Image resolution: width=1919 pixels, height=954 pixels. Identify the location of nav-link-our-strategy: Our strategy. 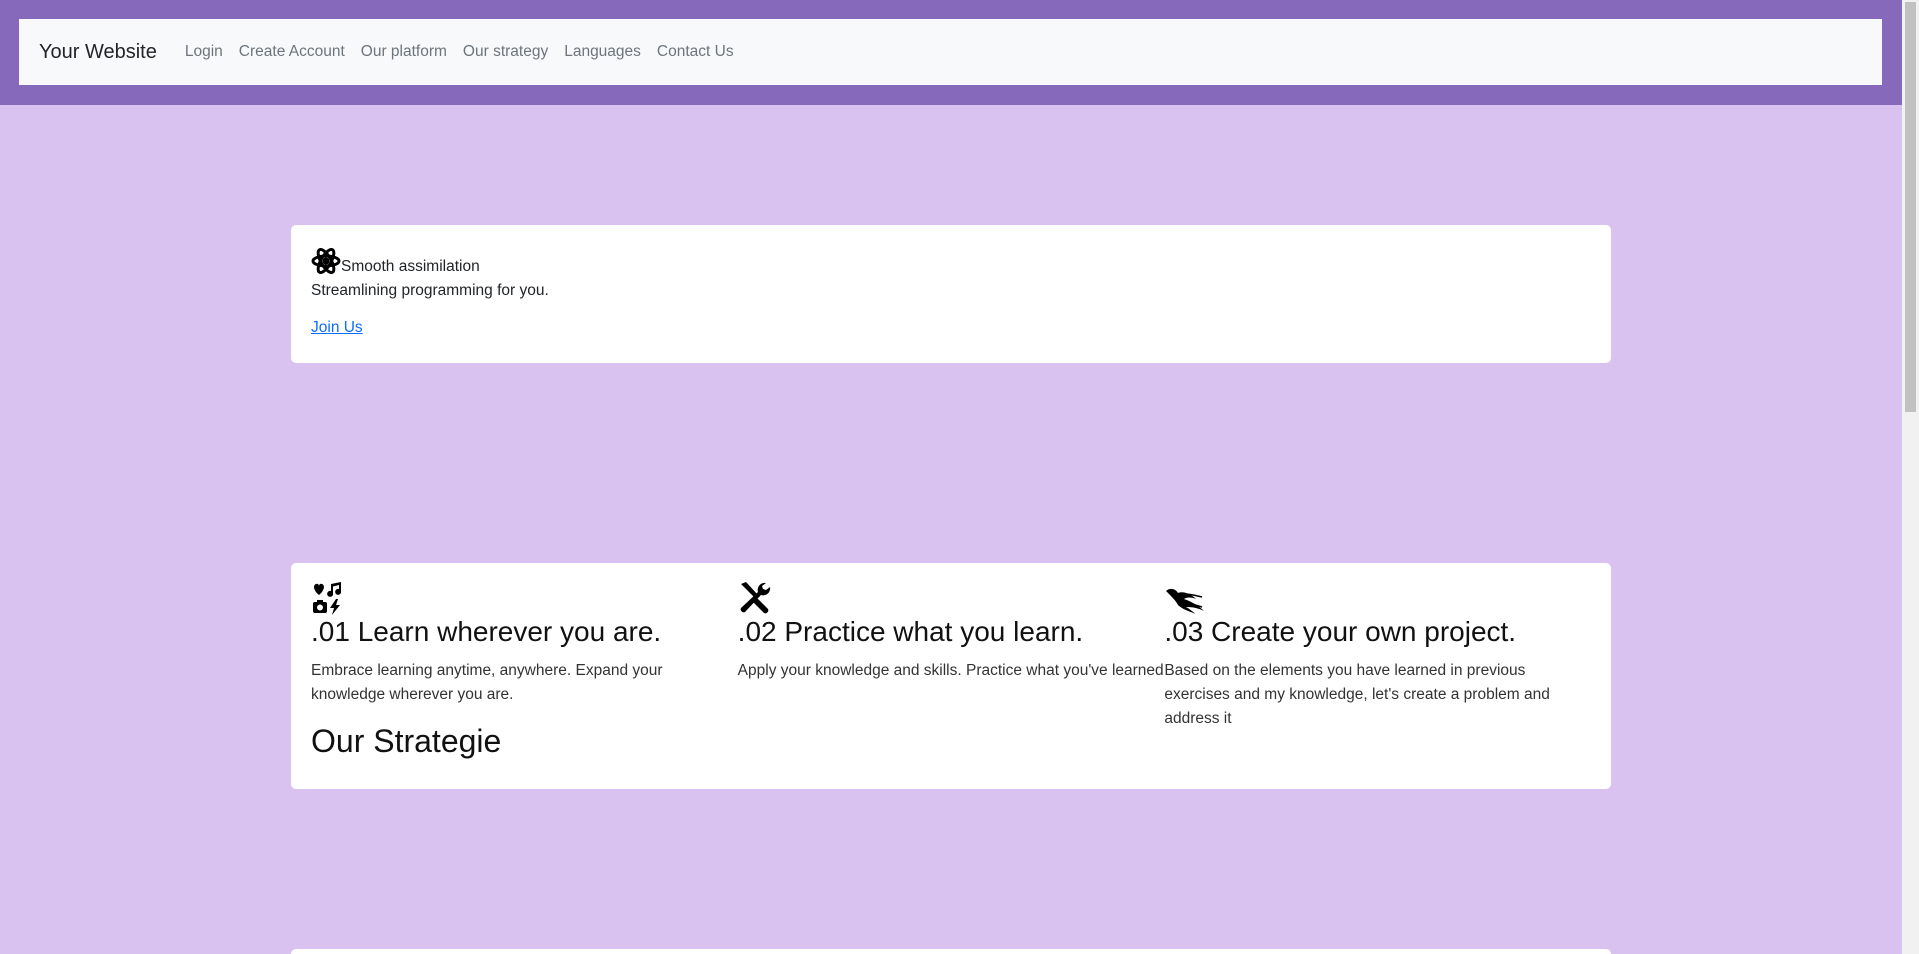
(505, 52).